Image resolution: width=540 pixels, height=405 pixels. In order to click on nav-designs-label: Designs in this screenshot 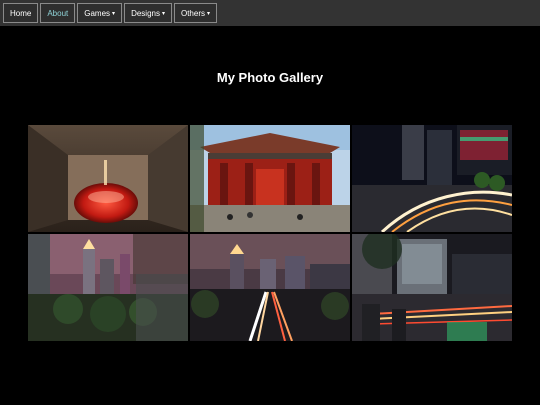, I will do `click(145, 13)`.